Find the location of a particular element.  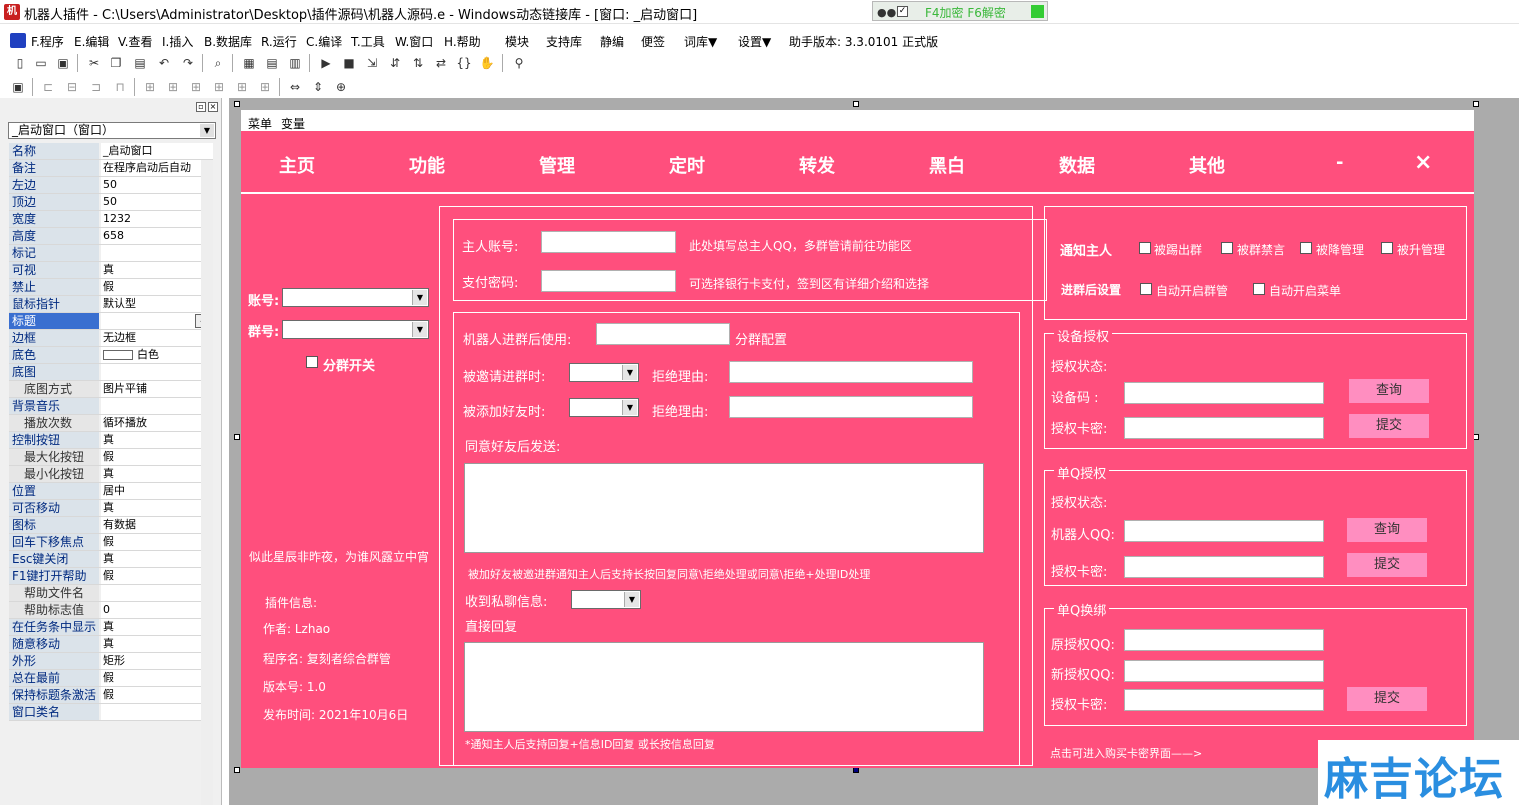

property-row: 底图 is located at coordinates (111, 372).